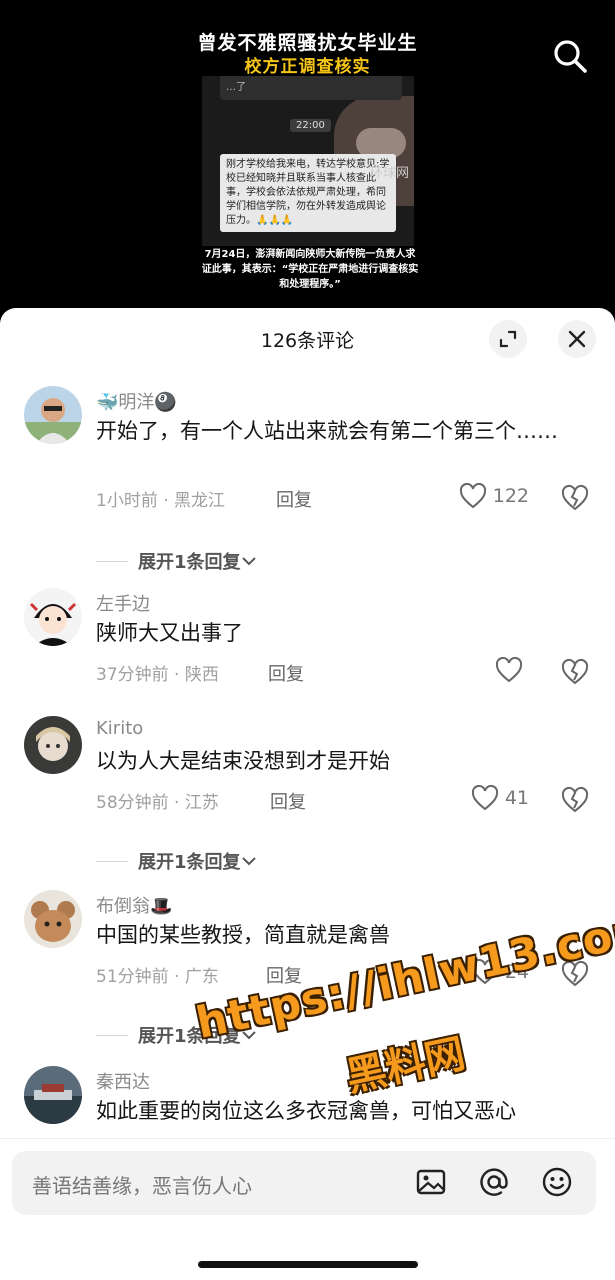 The width and height of the screenshot is (615, 1280). I want to click on like-button, so click(512, 670).